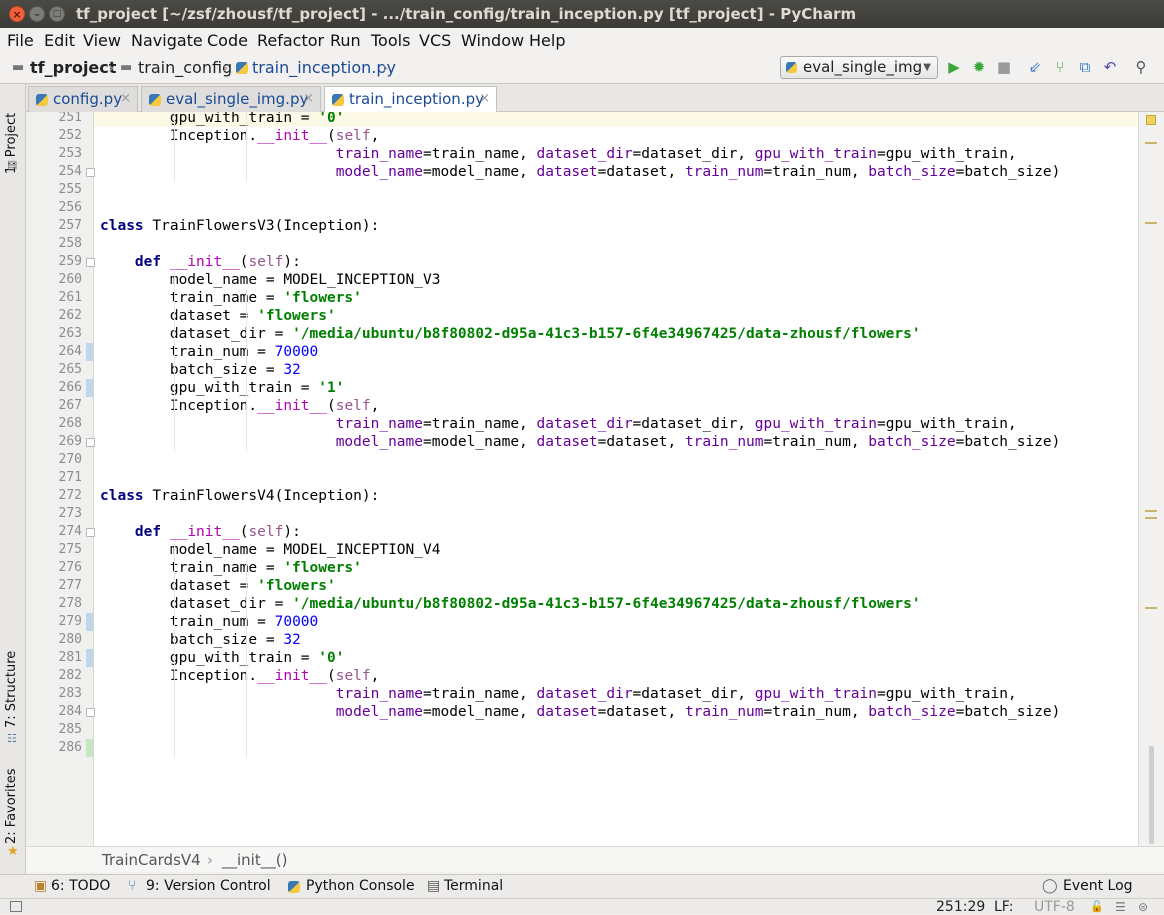 This screenshot has width=1164, height=915. Describe the element at coordinates (435, 40) in the screenshot. I see `menu-vcs: VCS` at that location.